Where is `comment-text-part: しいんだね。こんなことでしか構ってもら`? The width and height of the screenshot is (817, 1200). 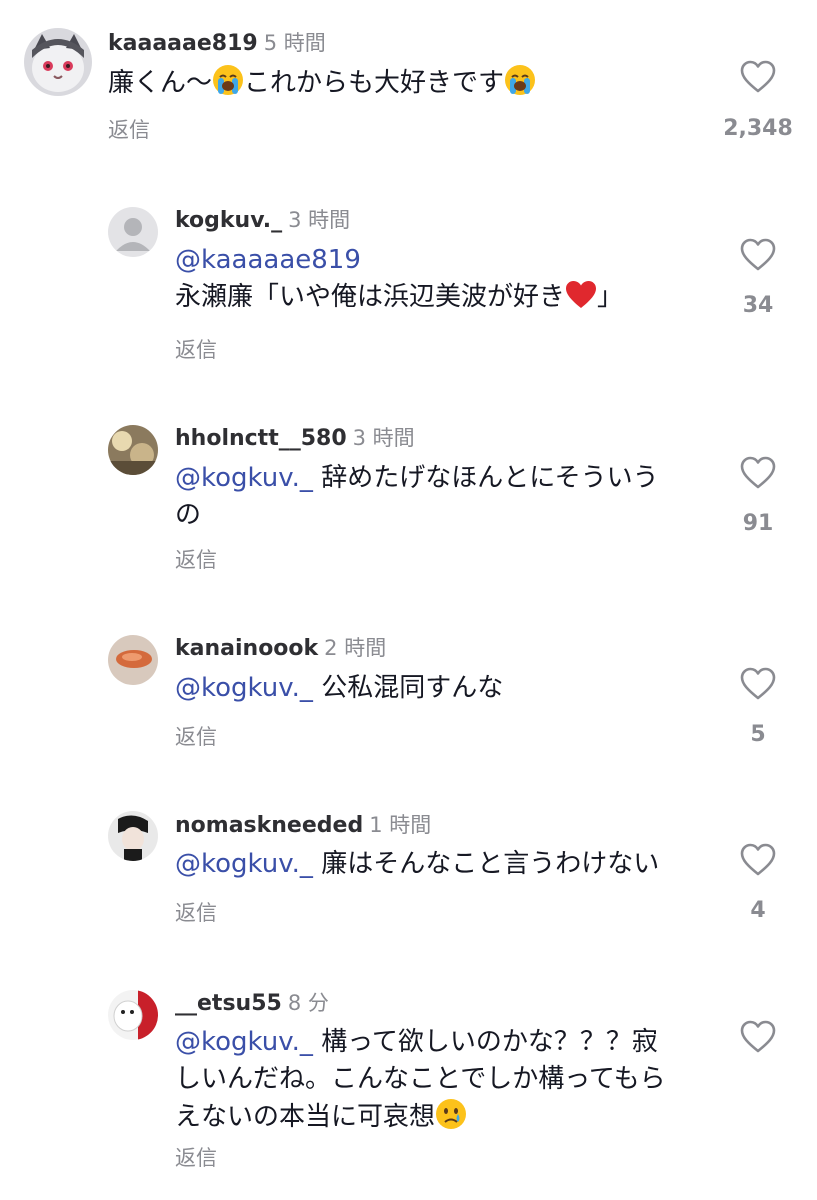 comment-text-part: しいんだね。こんなことでしか構ってもら is located at coordinates (420, 1079).